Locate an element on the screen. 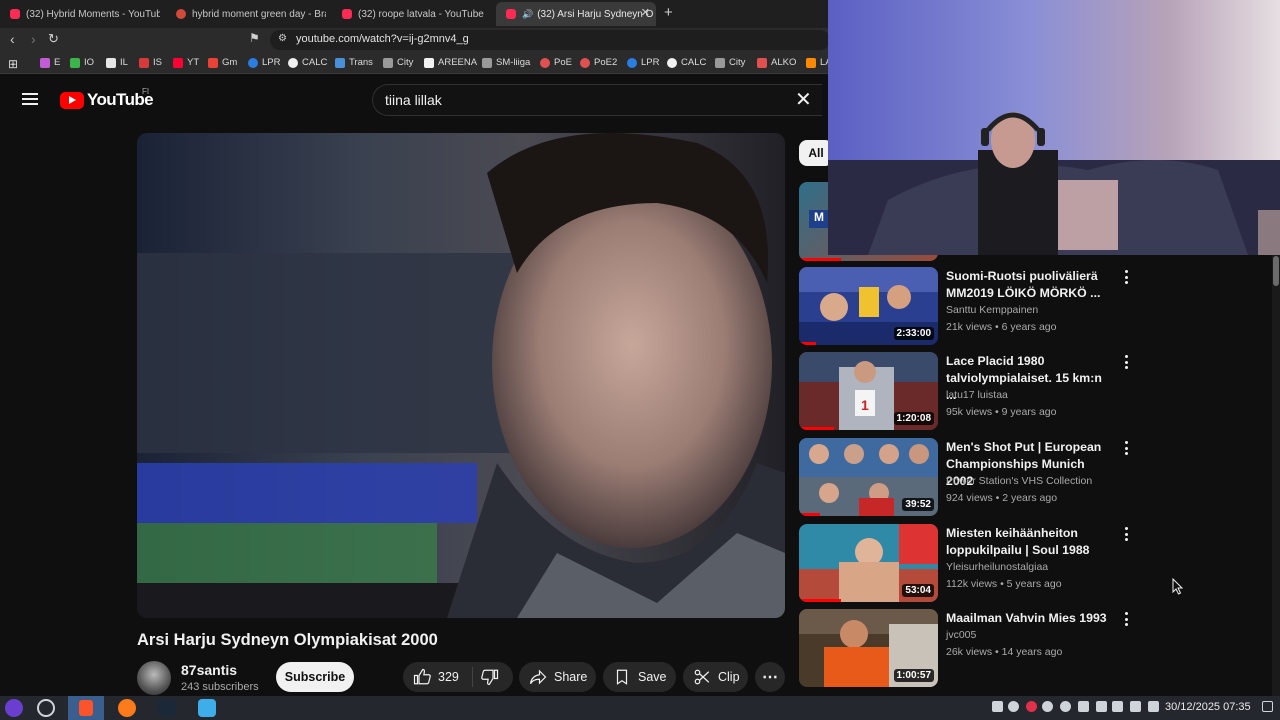 The height and width of the screenshot is (720, 1280). bookmark-item: PoE is located at coordinates (556, 62).